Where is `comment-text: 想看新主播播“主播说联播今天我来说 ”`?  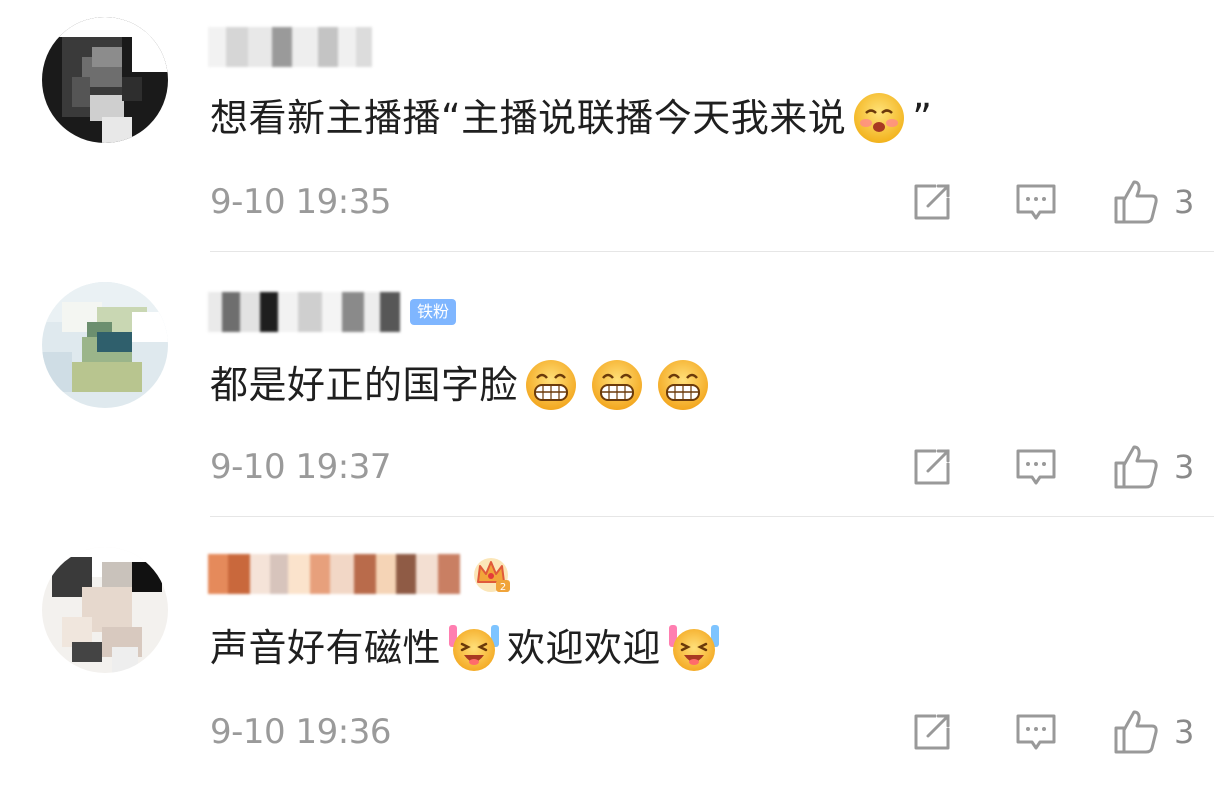 comment-text: 想看新主播播“主播说联播今天我来说 ” is located at coordinates (571, 118).